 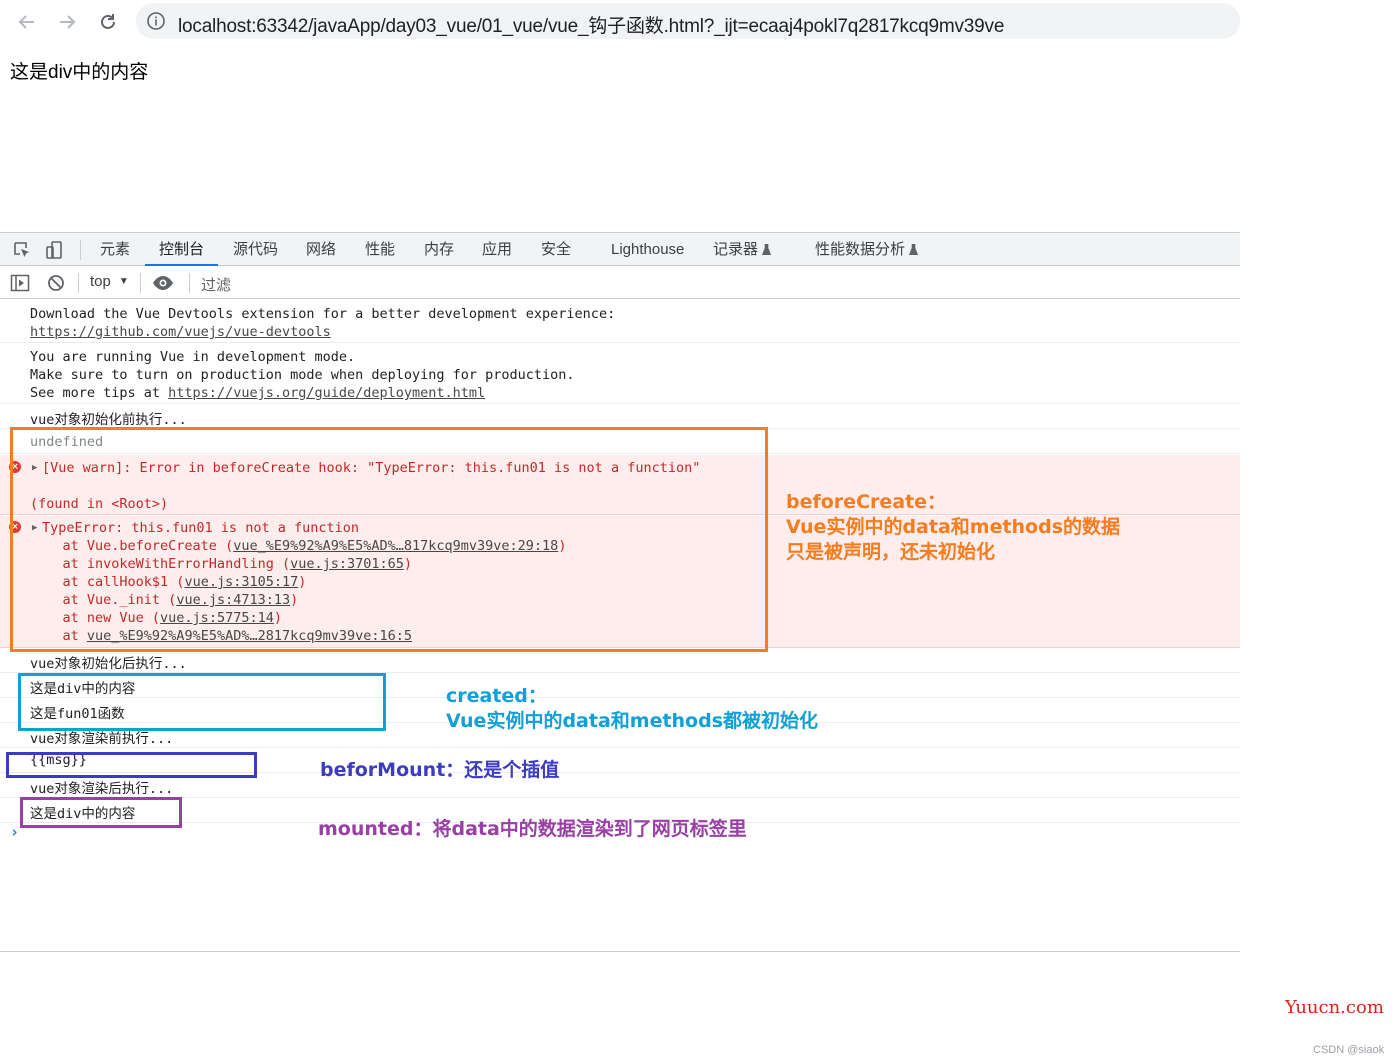 What do you see at coordinates (556, 249) in the screenshot?
I see `tab-security: 安全` at bounding box center [556, 249].